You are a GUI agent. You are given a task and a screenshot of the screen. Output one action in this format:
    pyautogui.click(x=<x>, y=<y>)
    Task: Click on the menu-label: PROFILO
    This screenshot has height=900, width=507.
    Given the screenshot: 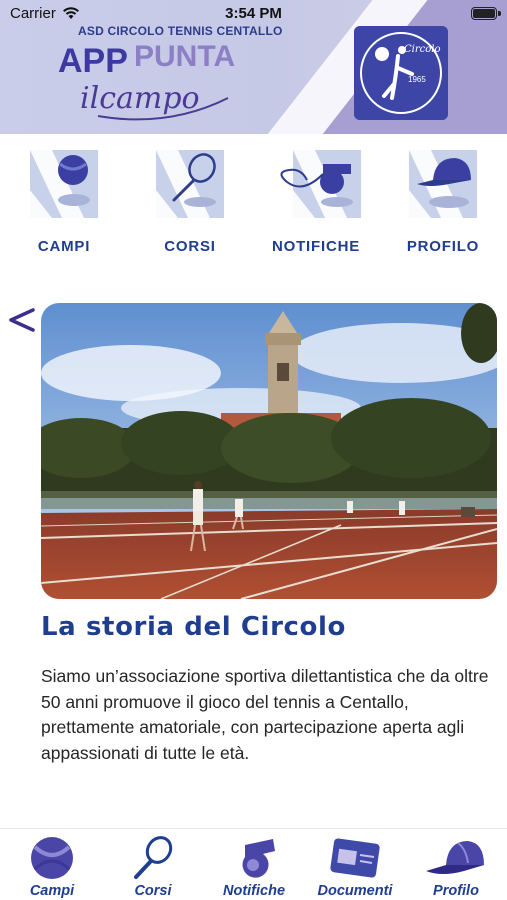 What is the action you would take?
    pyautogui.click(x=443, y=246)
    